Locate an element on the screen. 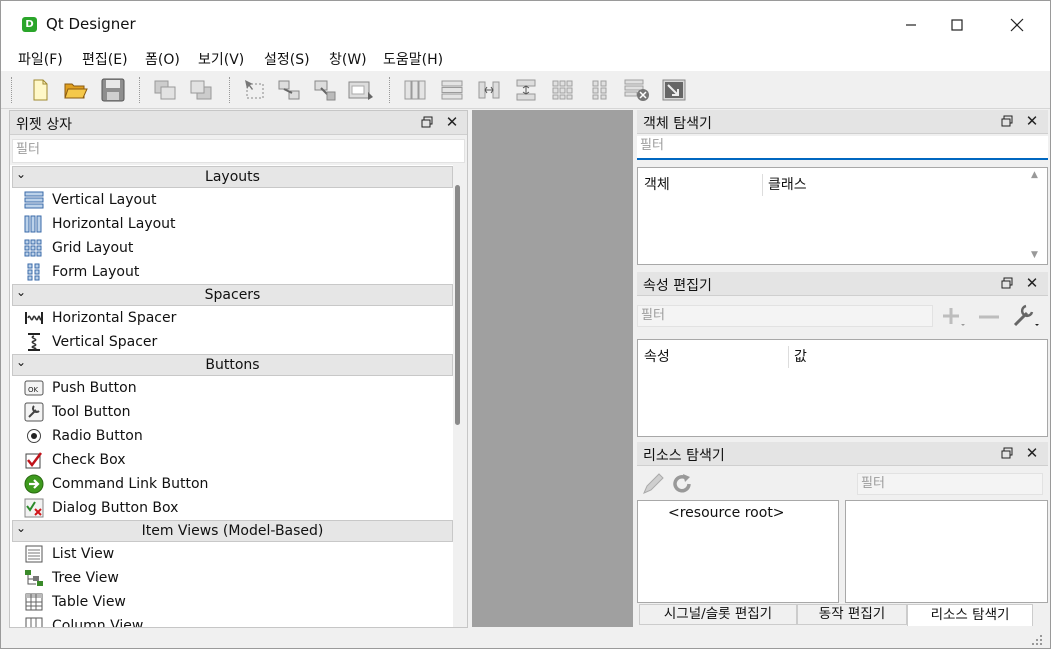 This screenshot has width=1051, height=649. new-form-button is located at coordinates (40, 90).